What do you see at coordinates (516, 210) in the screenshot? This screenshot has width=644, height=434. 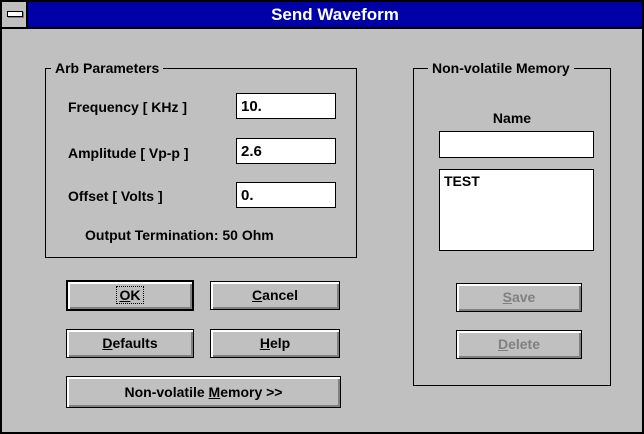 I see `memory-listbox: TEST` at bounding box center [516, 210].